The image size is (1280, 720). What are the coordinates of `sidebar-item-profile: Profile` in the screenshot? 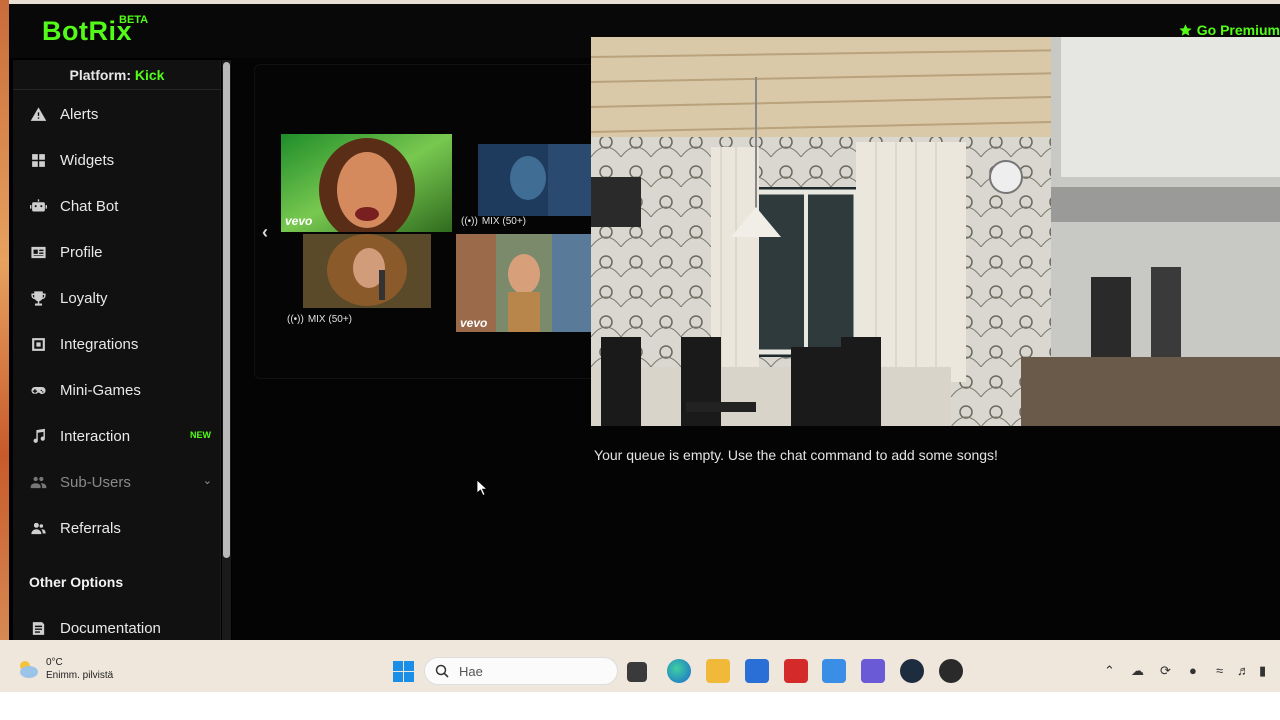 It's located at (117, 252).